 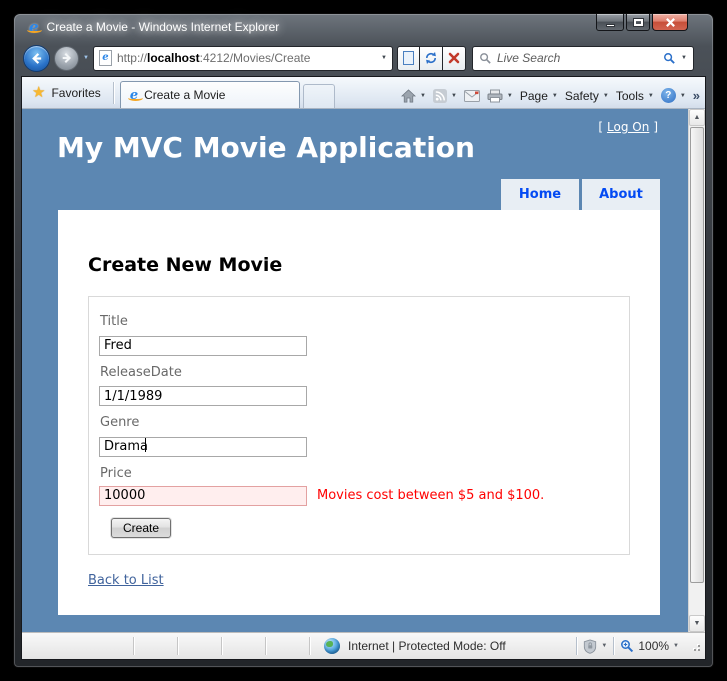 What do you see at coordinates (67, 93) in the screenshot?
I see `favorites-button: ★ Favorites` at bounding box center [67, 93].